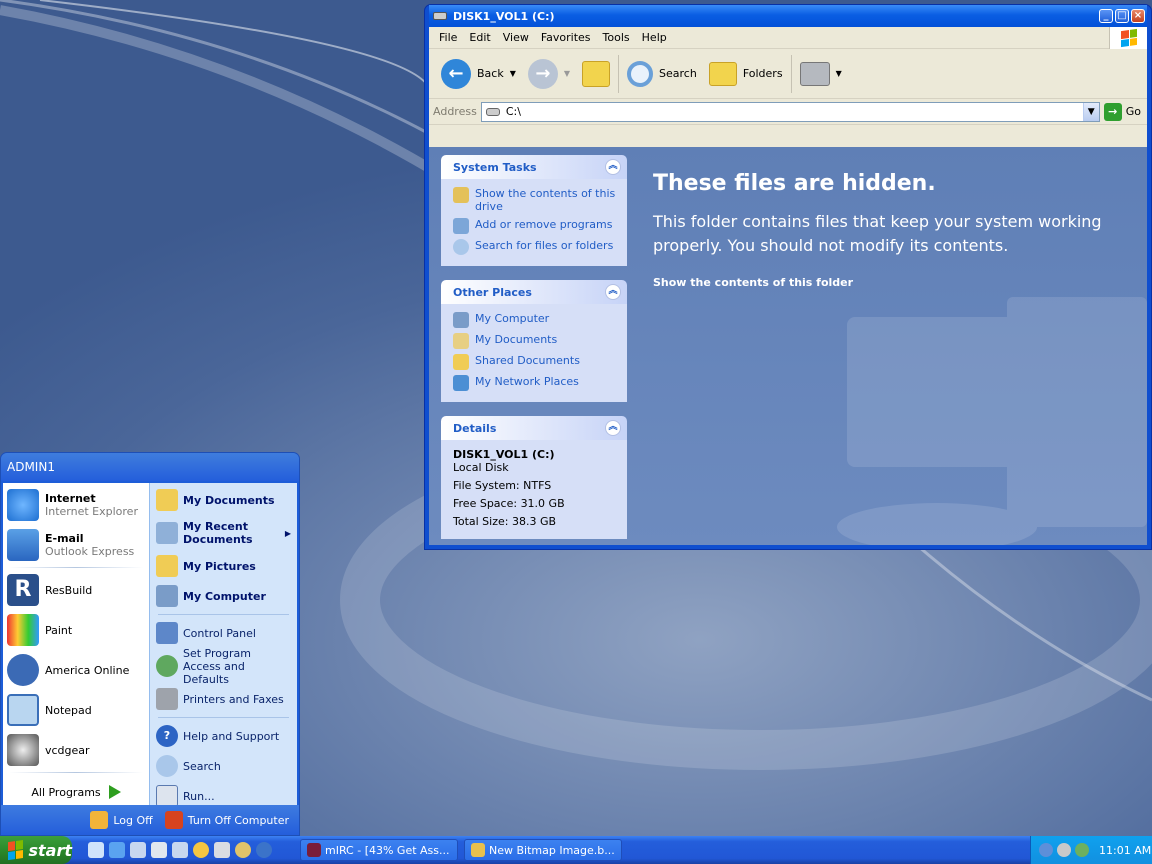 The height and width of the screenshot is (864, 1152). Describe the element at coordinates (566, 37) in the screenshot. I see `menu-favorites: Favorites` at that location.